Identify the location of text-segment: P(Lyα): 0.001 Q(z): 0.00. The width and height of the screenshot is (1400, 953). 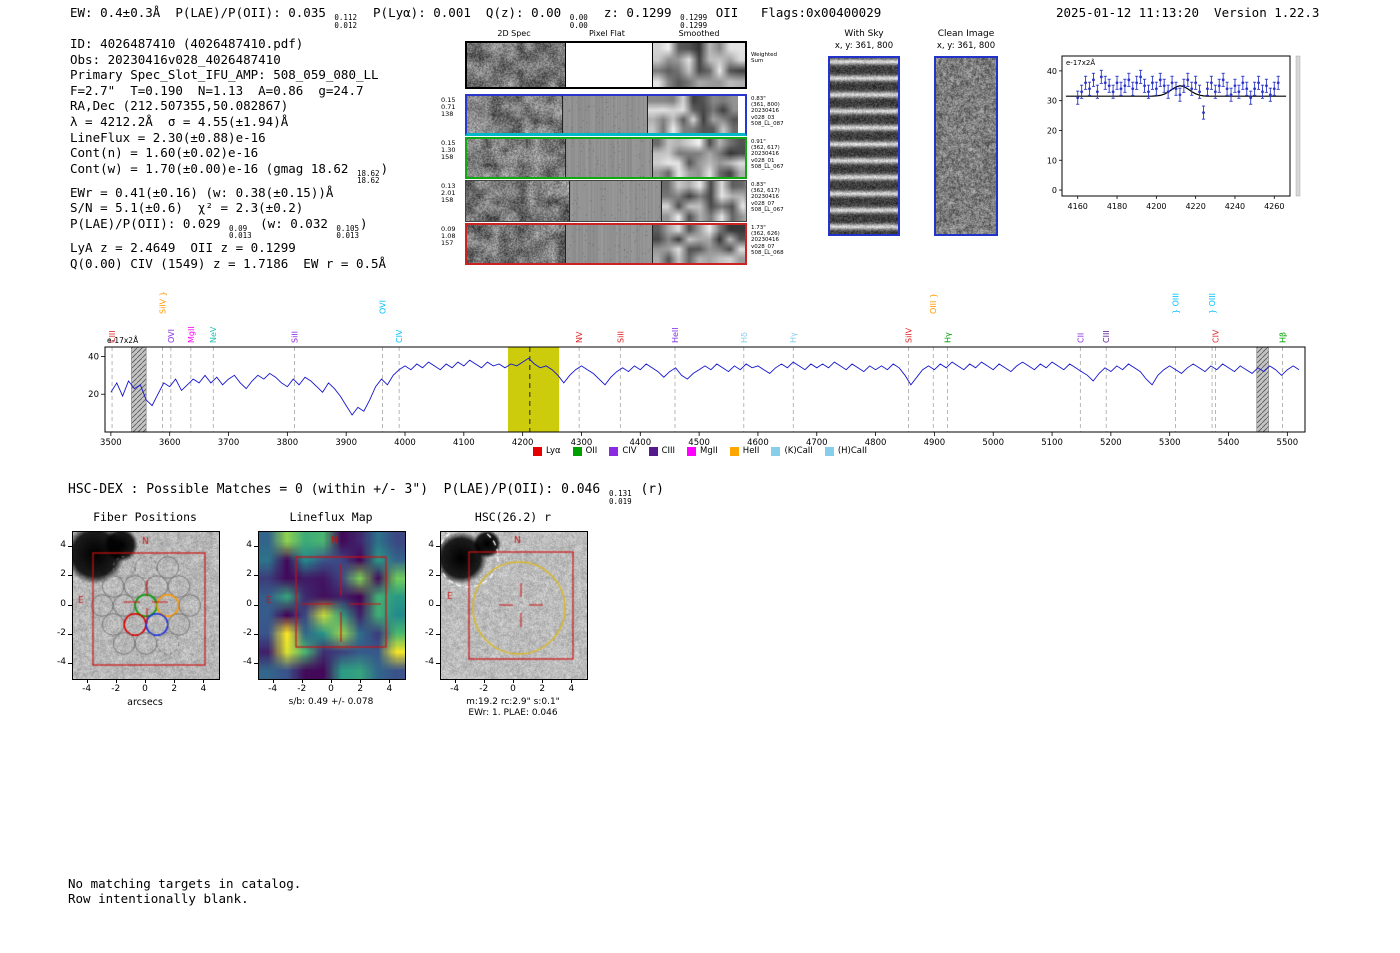
(463, 12).